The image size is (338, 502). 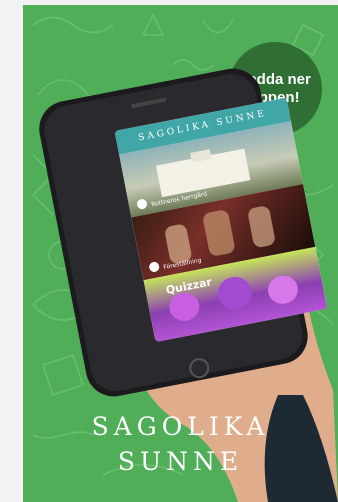 What do you see at coordinates (180, 461) in the screenshot?
I see `title-line-2: SUNNE` at bounding box center [180, 461].